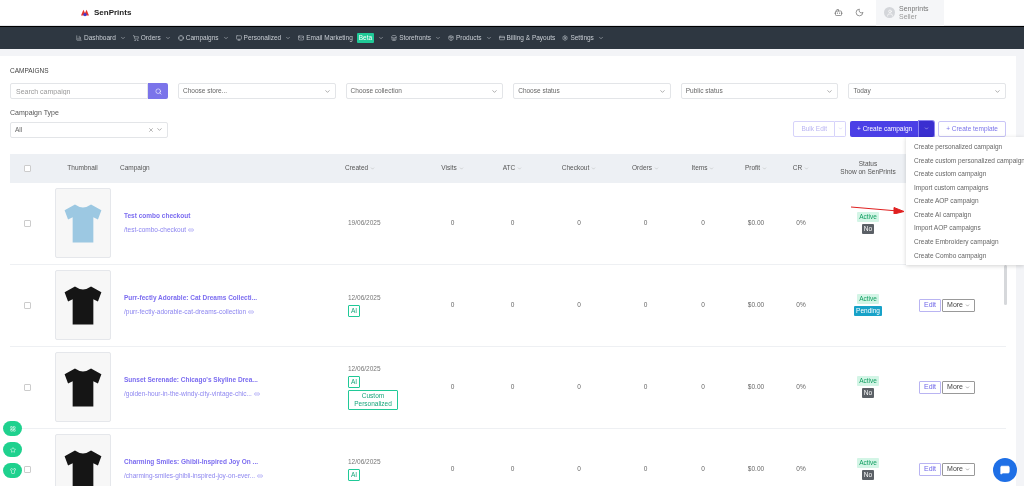  What do you see at coordinates (151, 129) in the screenshot?
I see `clear-icon` at bounding box center [151, 129].